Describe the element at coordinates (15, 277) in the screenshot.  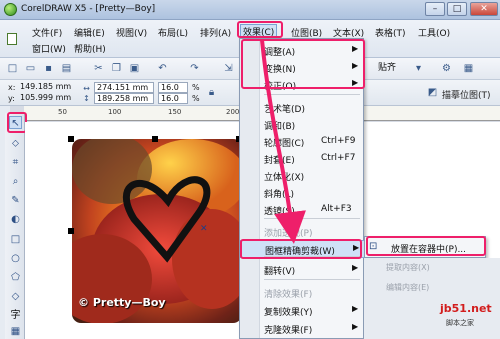
I see `polygon-tool-icon: ⬠` at that location.